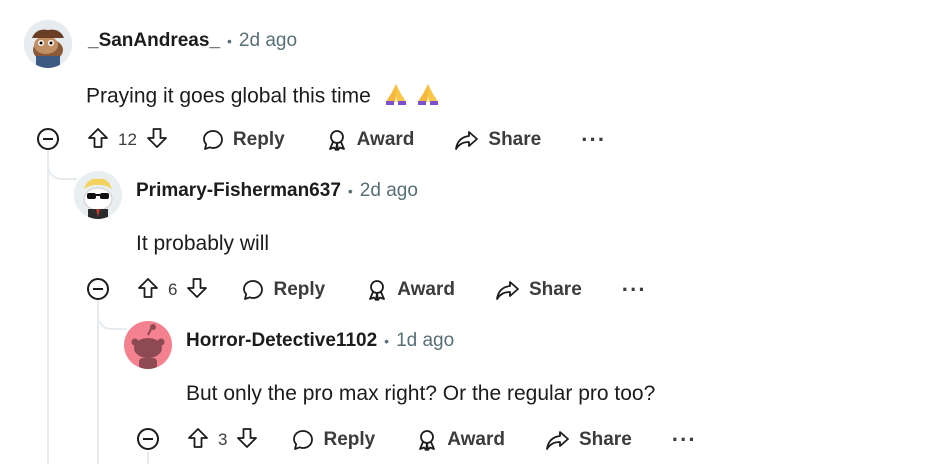 Image resolution: width=925 pixels, height=464 pixels. I want to click on vote-group: 3, so click(222, 440).